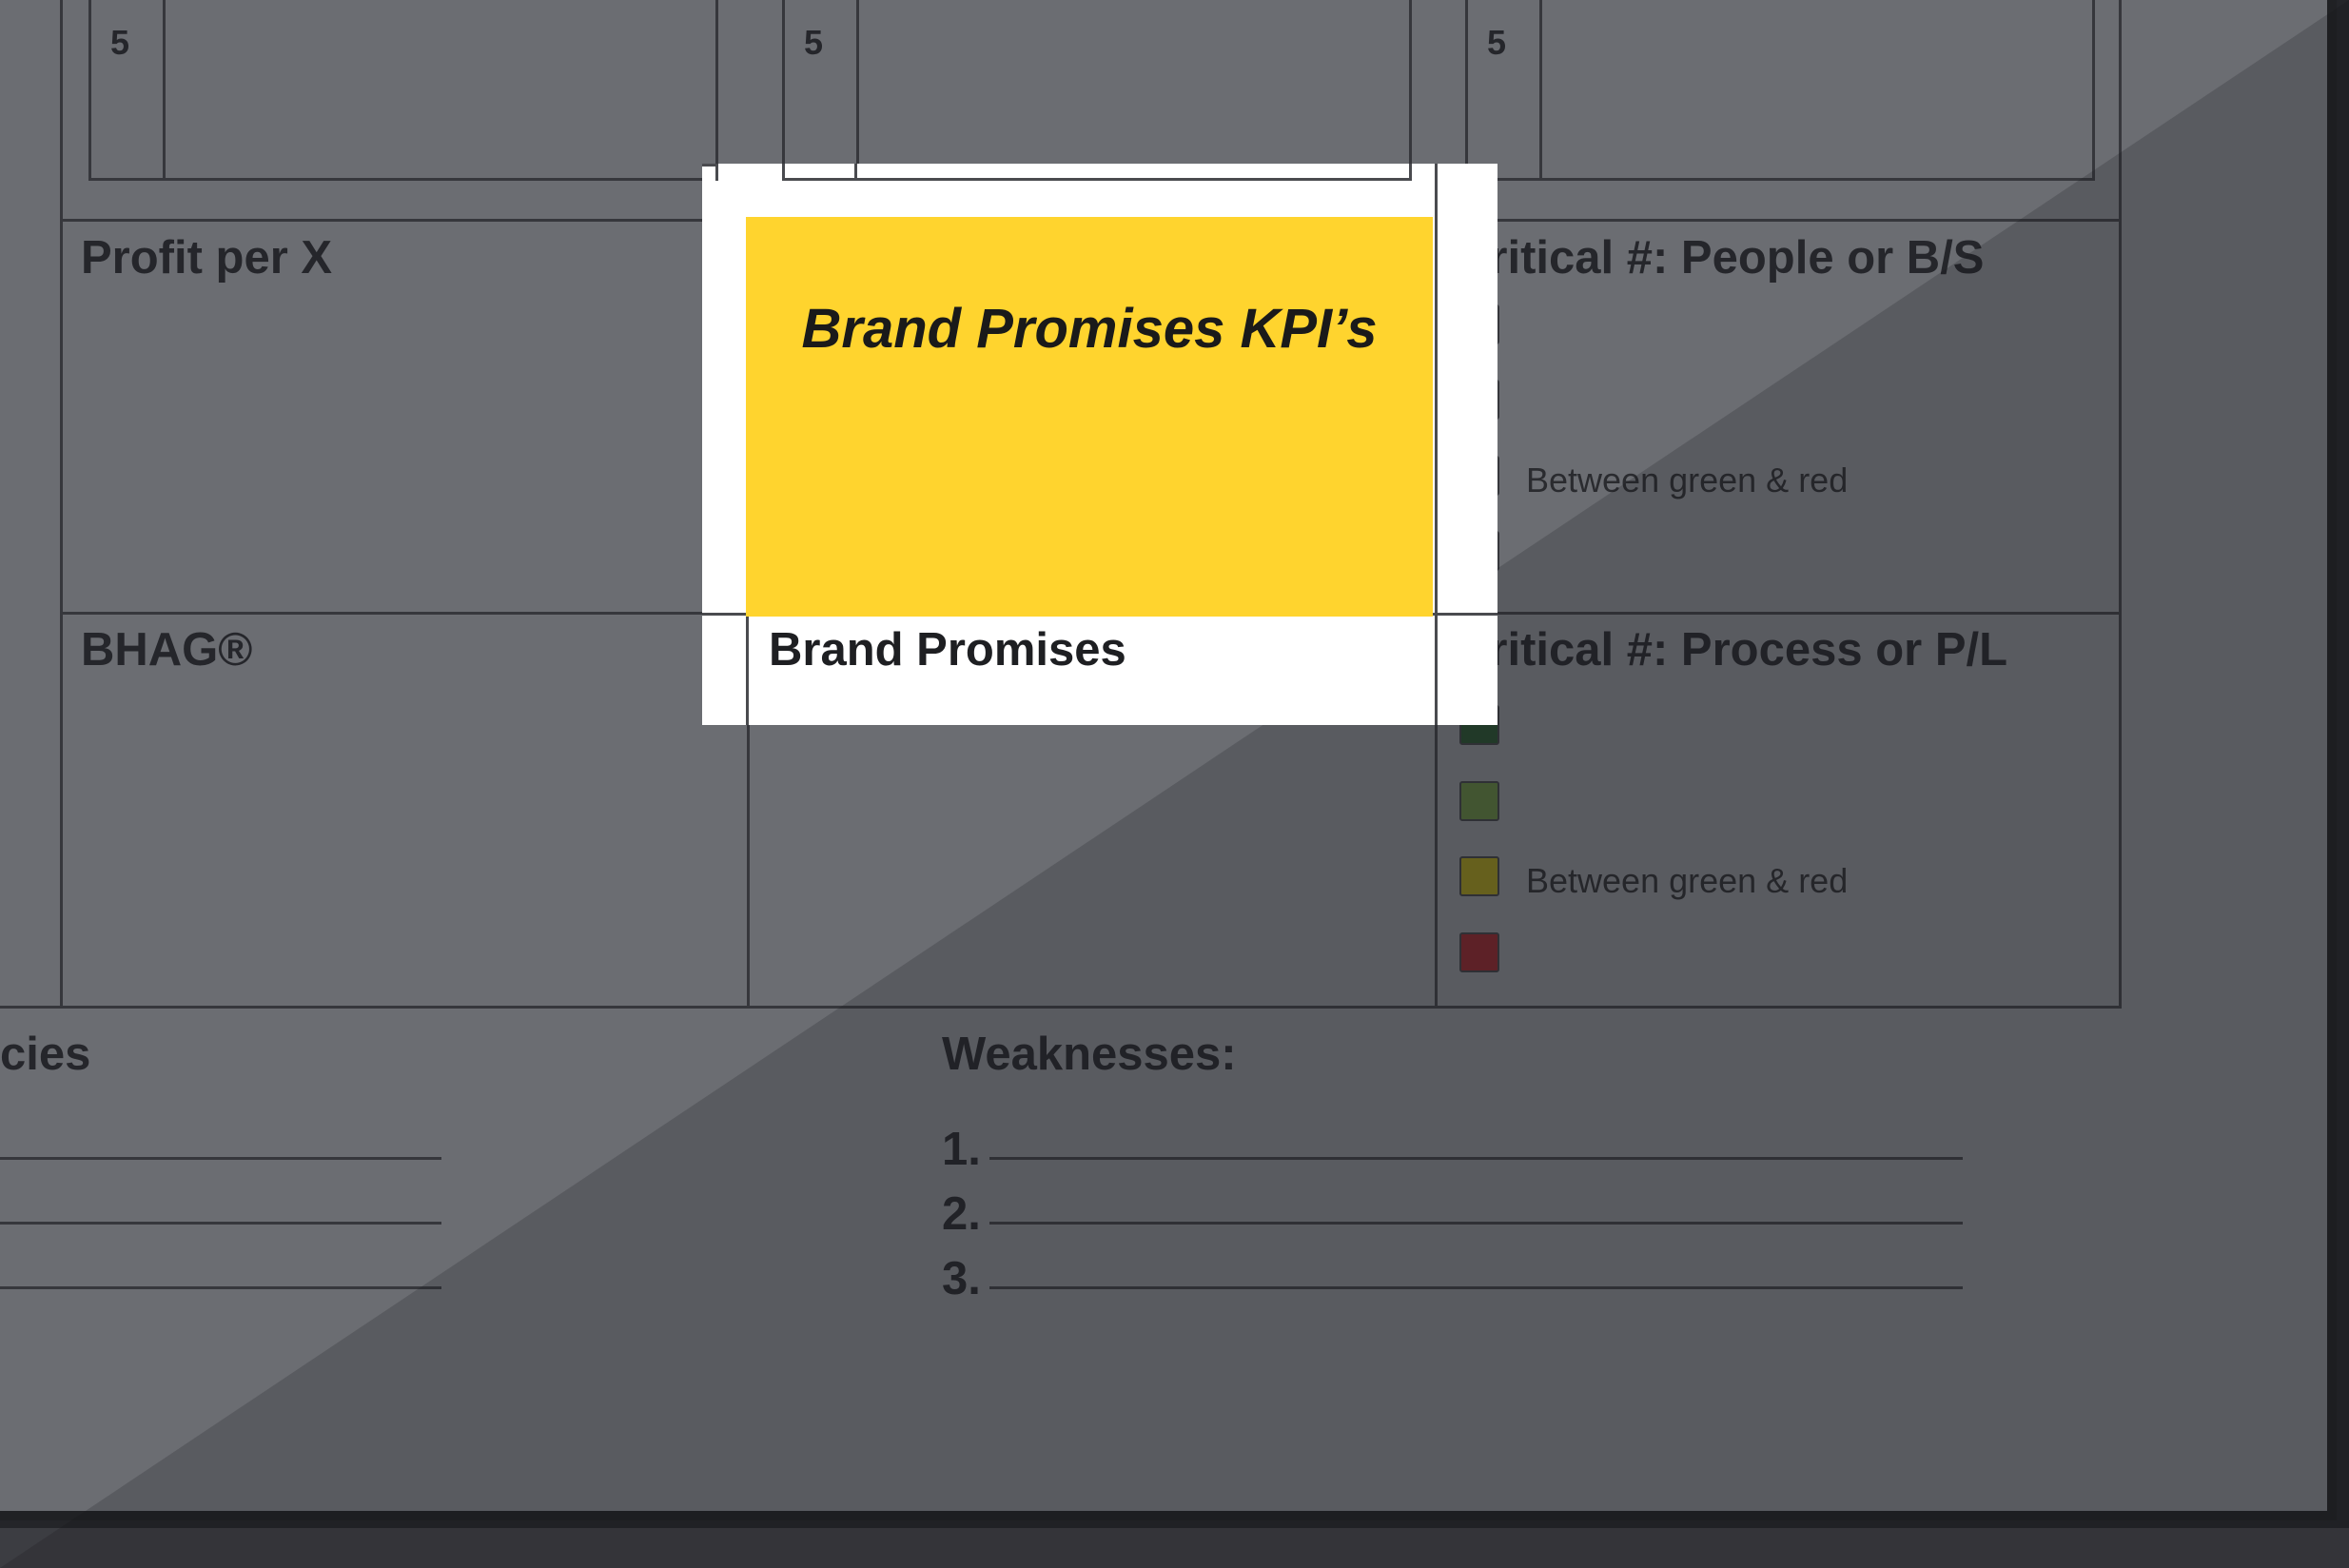  What do you see at coordinates (947, 650) in the screenshot?
I see `brand-promises-title: Brand Promises` at bounding box center [947, 650].